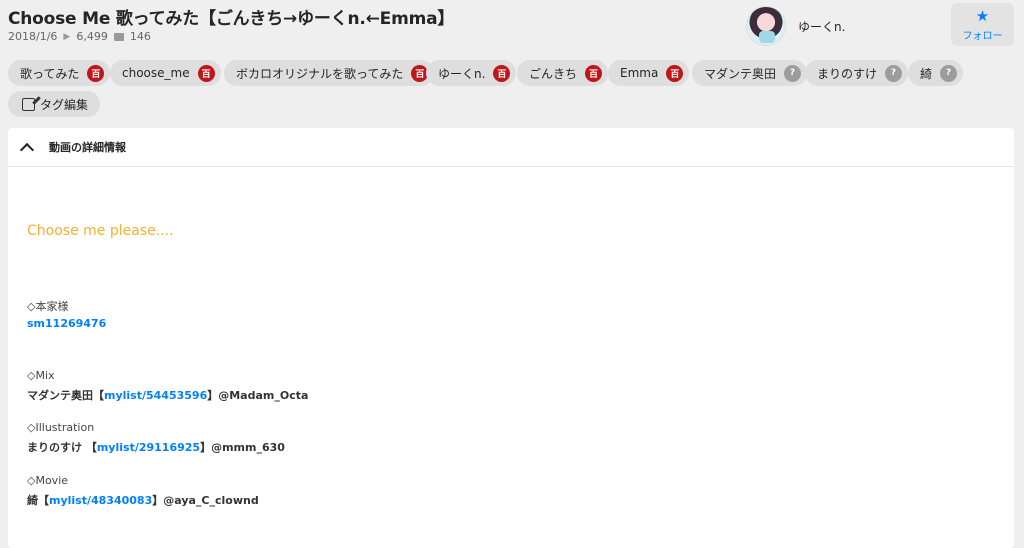 The height and width of the screenshot is (548, 1024). What do you see at coordinates (92, 36) in the screenshot?
I see `view-count: 6,499` at bounding box center [92, 36].